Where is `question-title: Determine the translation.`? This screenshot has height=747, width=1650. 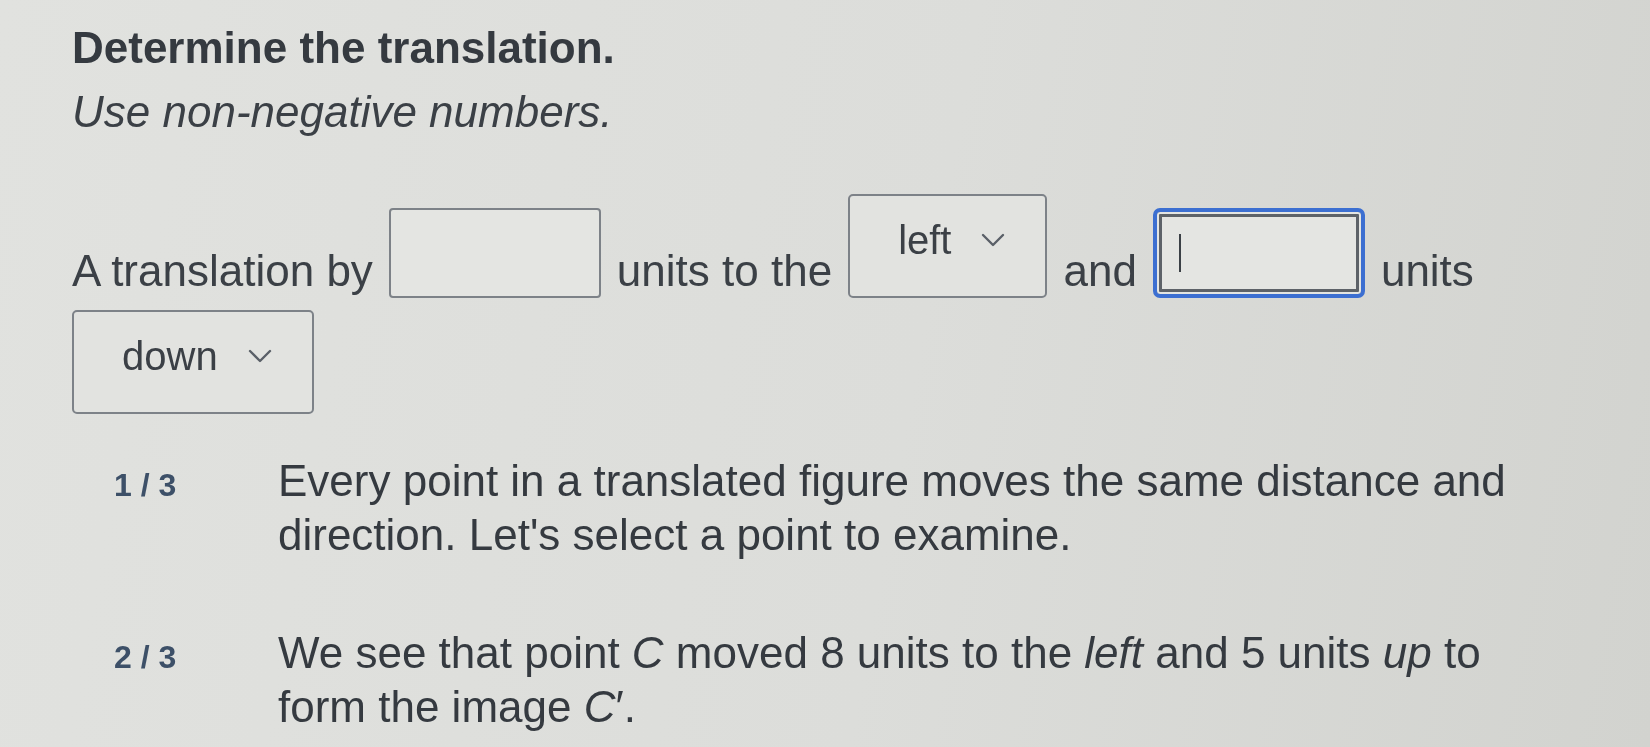 question-title: Determine the translation. is located at coordinates (343, 48).